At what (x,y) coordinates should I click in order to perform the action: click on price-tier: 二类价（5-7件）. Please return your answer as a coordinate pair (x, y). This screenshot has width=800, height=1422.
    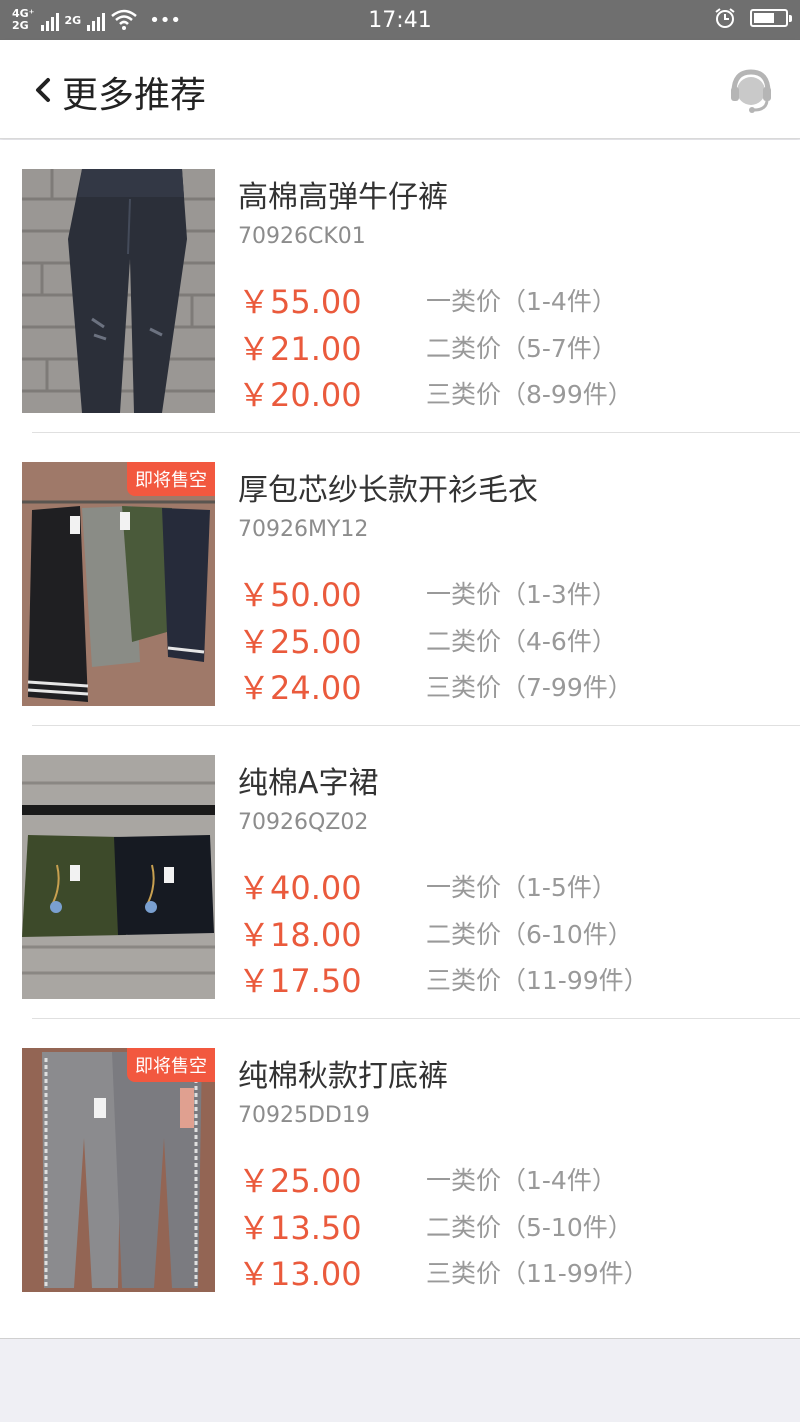
    Looking at the image, I should click on (521, 348).